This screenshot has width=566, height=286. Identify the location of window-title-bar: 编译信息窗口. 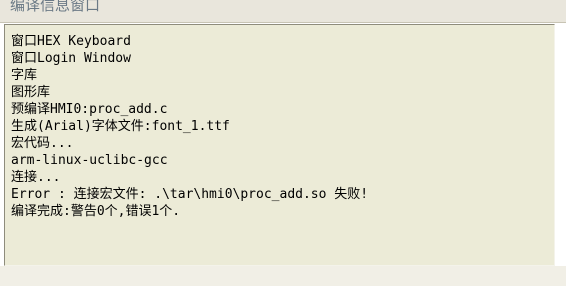
(283, 11).